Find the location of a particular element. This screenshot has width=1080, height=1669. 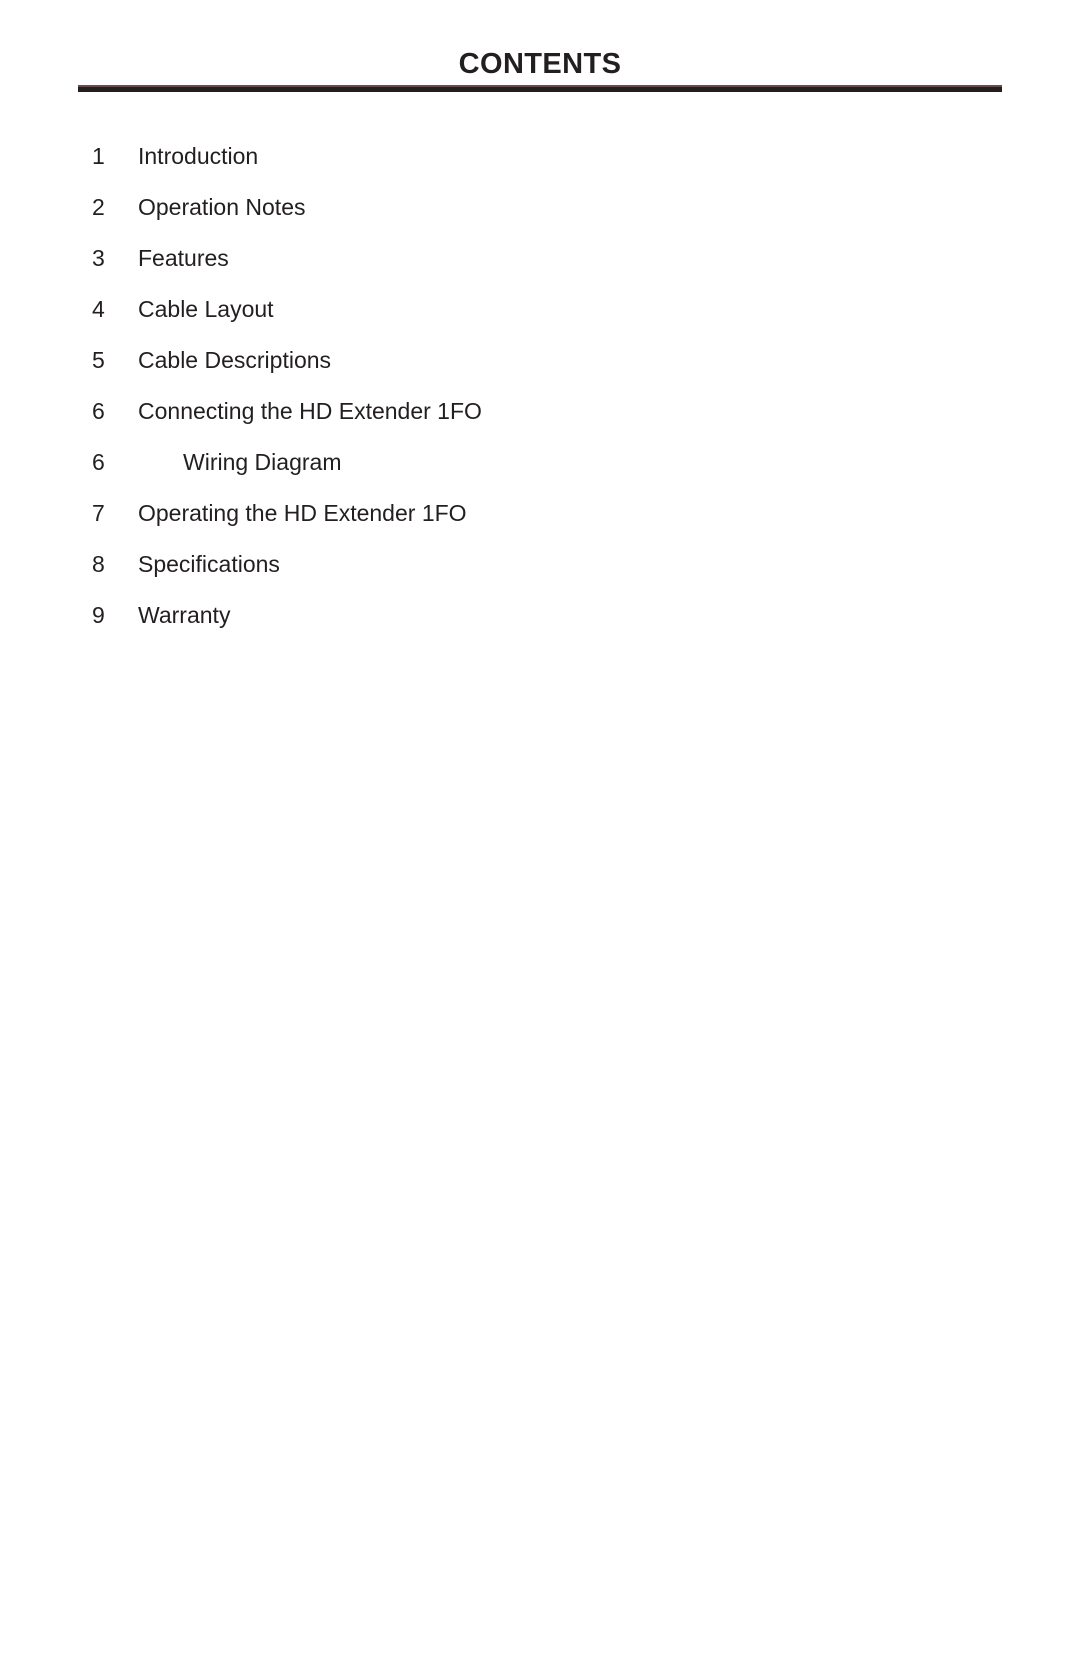

toc-entry-label: Cable Layout is located at coordinates (206, 309).